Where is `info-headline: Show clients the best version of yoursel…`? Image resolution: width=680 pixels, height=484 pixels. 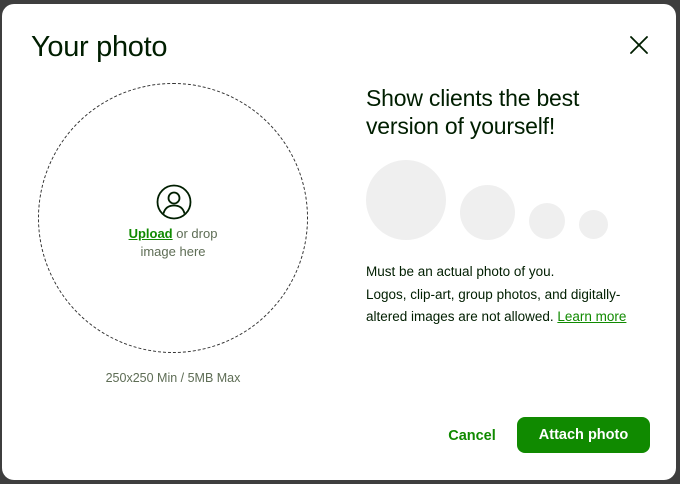 info-headline: Show clients the best version of yoursel… is located at coordinates (473, 112).